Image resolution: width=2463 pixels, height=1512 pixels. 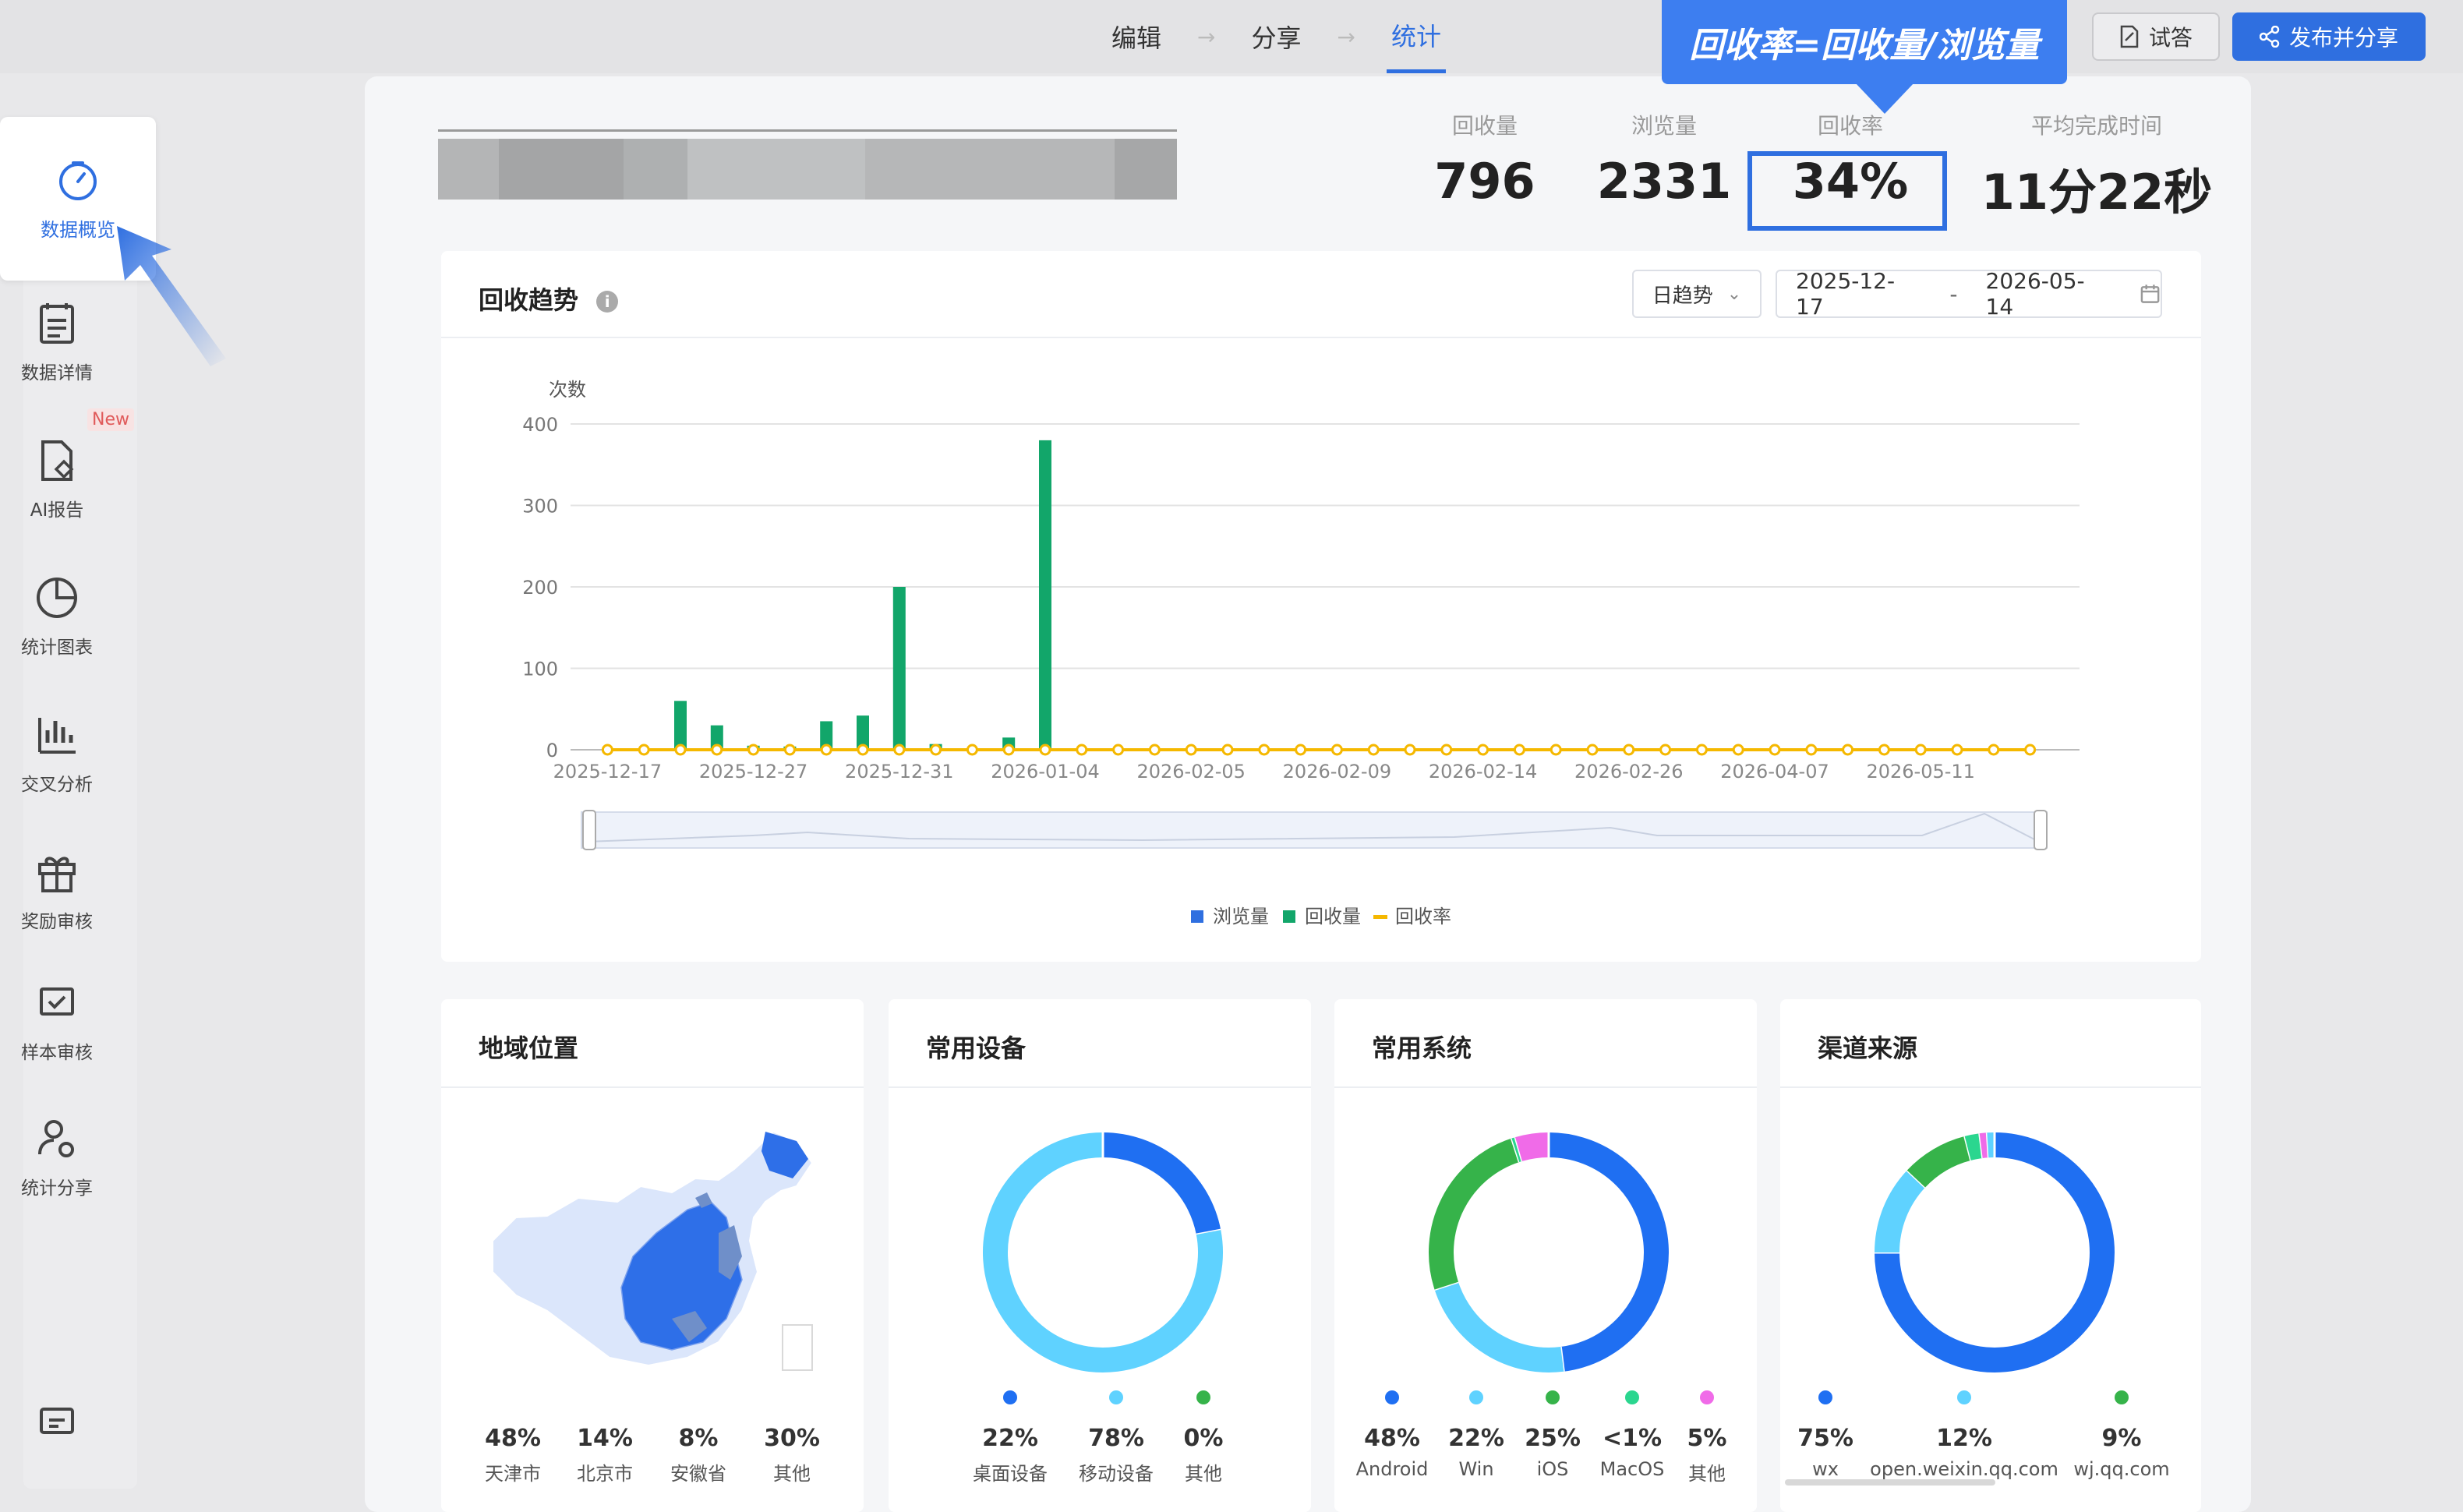 What do you see at coordinates (2041, 830) in the screenshot?
I see `zoom-handle-right` at bounding box center [2041, 830].